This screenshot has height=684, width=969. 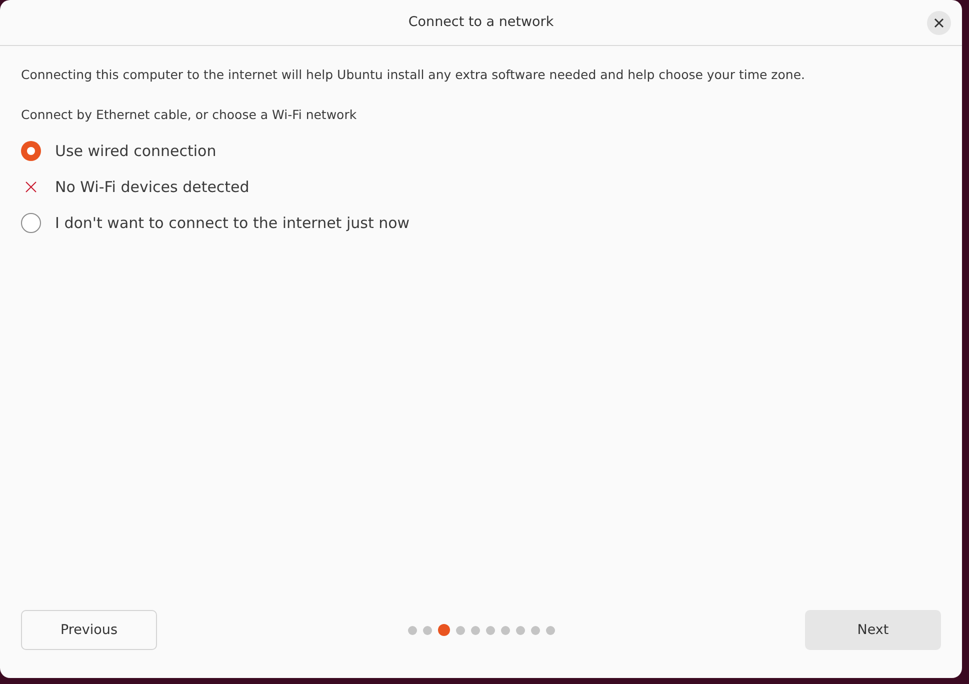 What do you see at coordinates (89, 630) in the screenshot?
I see `previous-button: Previous` at bounding box center [89, 630].